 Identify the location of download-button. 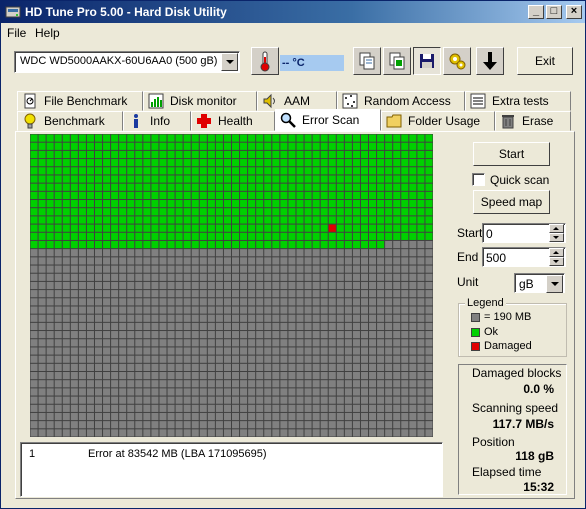
(490, 61).